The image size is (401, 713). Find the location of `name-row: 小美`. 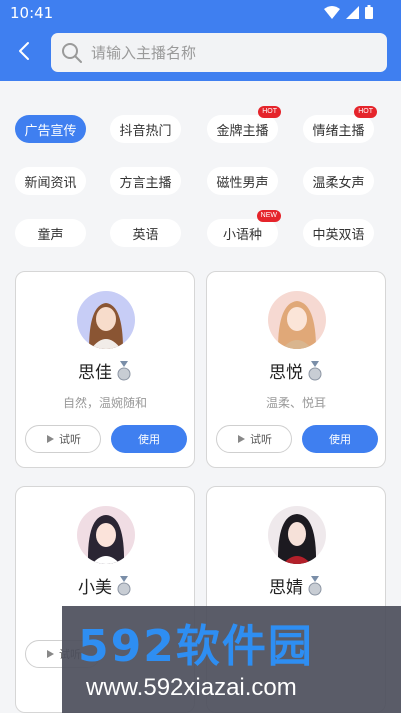

name-row: 小美 is located at coordinates (105, 585).